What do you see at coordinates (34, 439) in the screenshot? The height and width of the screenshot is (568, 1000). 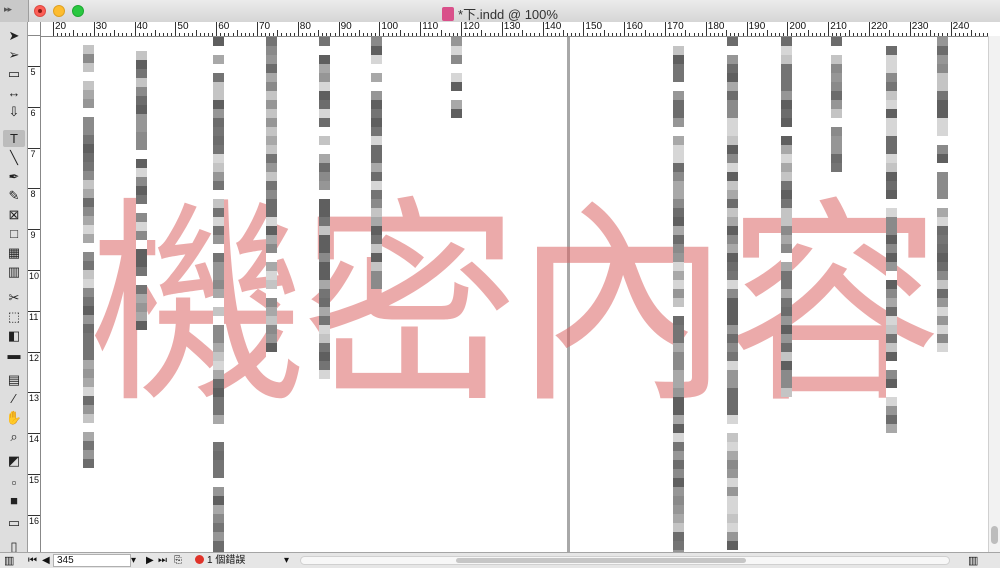 I see `ruler-label: 14` at bounding box center [34, 439].